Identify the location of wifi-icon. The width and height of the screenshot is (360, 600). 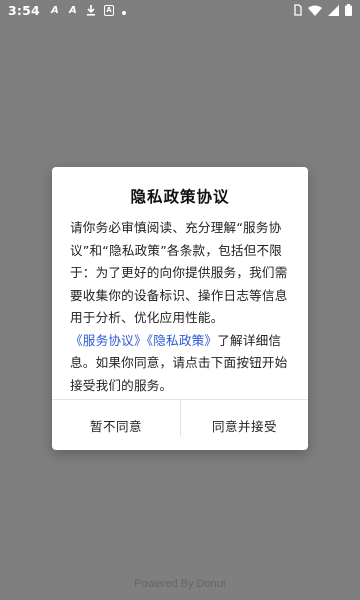
(315, 10).